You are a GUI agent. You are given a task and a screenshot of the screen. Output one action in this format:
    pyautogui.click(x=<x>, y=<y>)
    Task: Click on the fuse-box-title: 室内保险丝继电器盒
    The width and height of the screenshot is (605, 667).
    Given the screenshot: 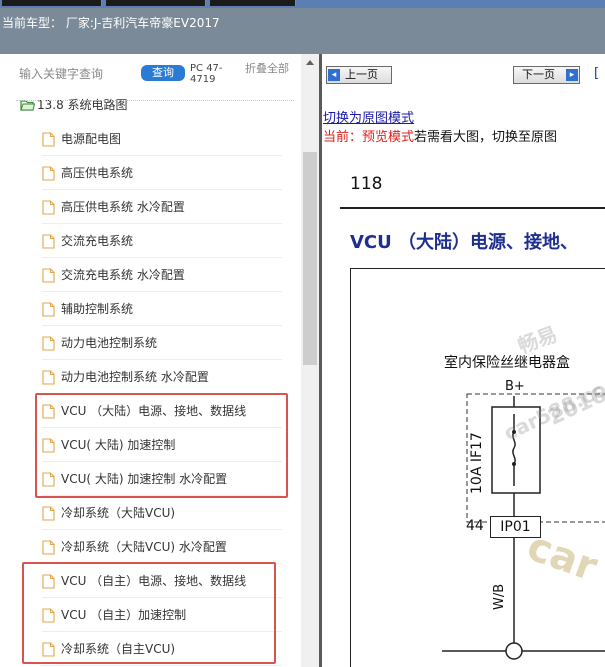 What is the action you would take?
    pyautogui.click(x=507, y=363)
    